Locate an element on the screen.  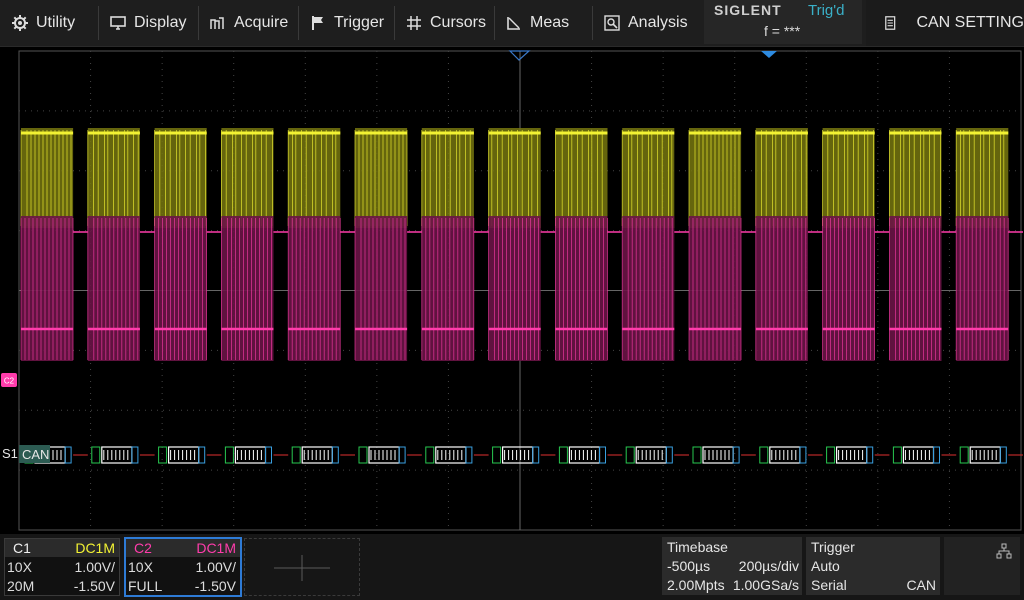
menu-bar: Utility Display Acquire Trigger Cursors is located at coordinates (512, 23).